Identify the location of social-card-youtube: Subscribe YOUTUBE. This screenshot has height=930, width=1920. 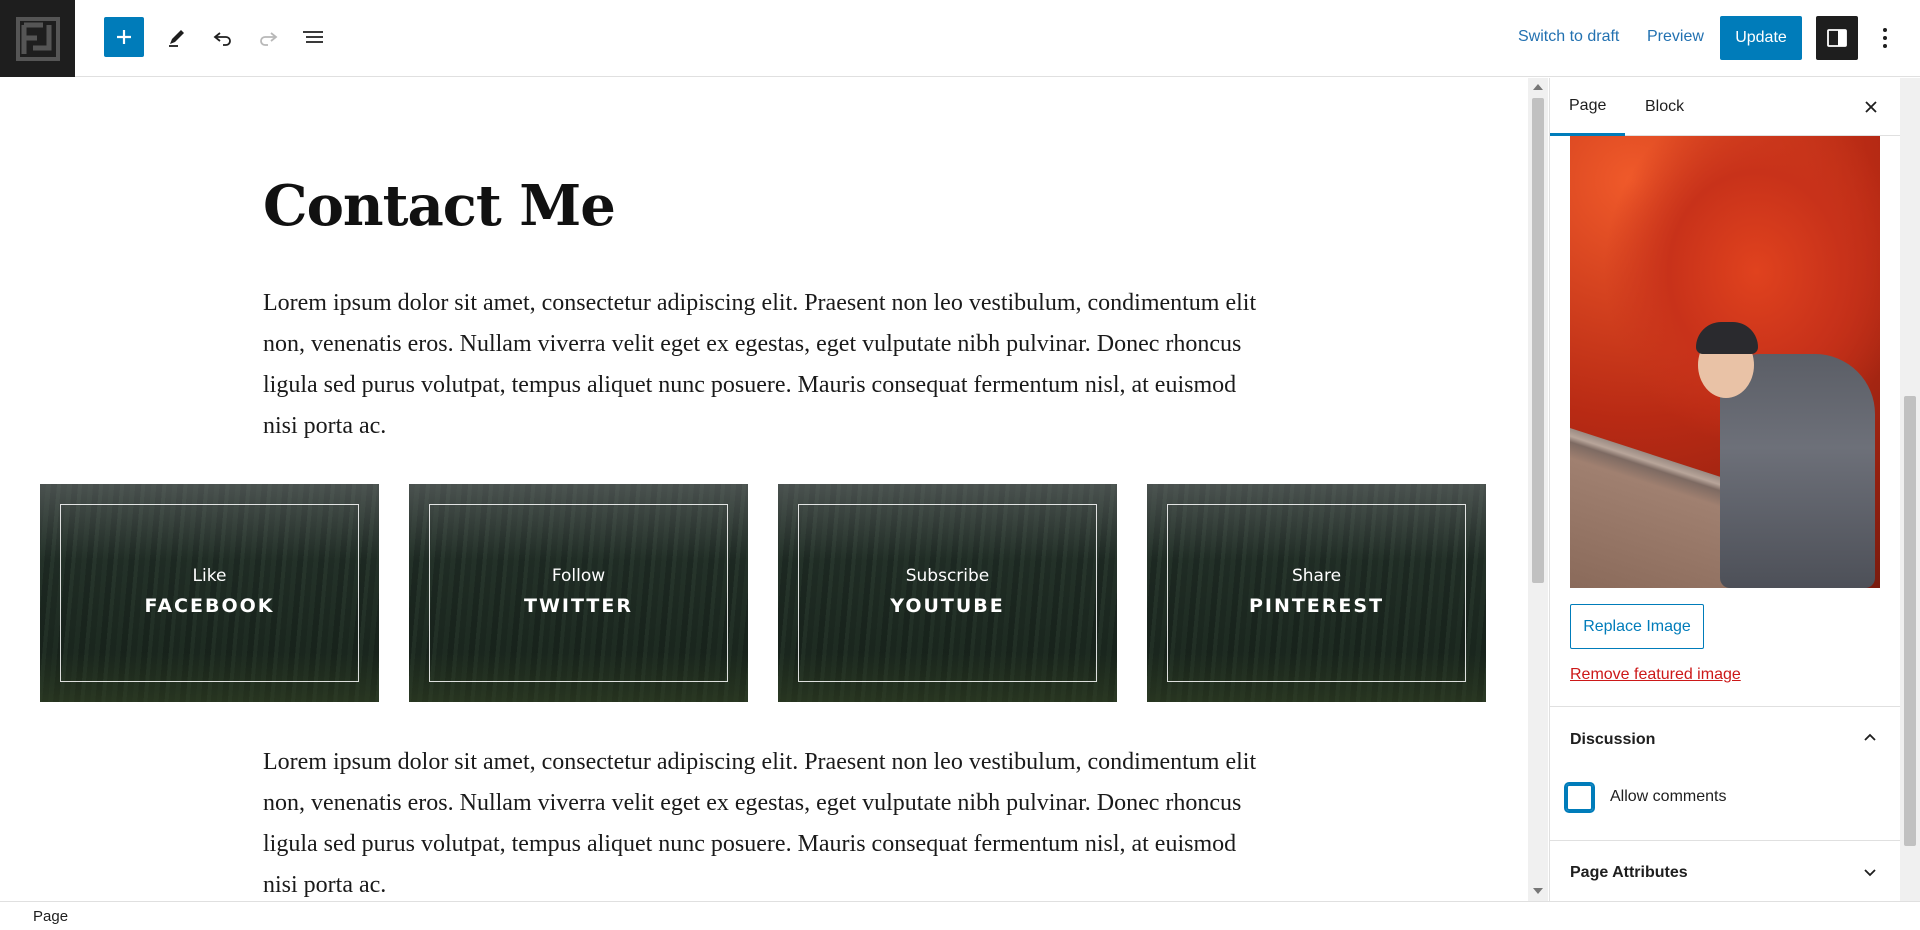
(947, 593).